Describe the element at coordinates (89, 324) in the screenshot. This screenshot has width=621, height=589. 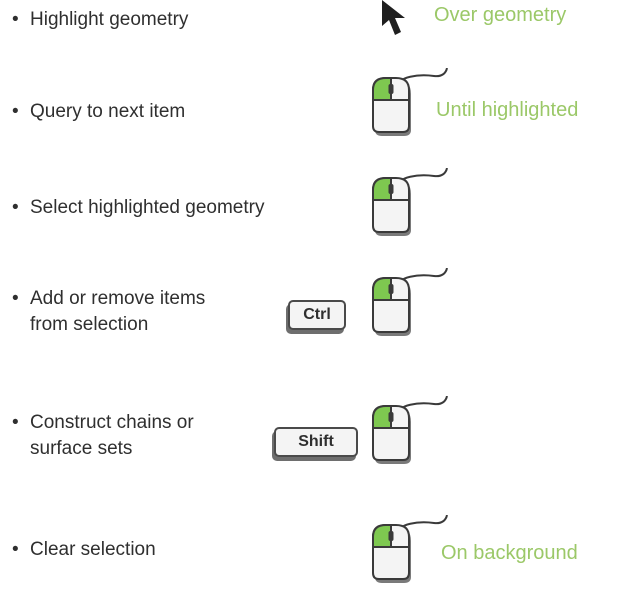
I see `instruction-label-line: from selection` at that location.